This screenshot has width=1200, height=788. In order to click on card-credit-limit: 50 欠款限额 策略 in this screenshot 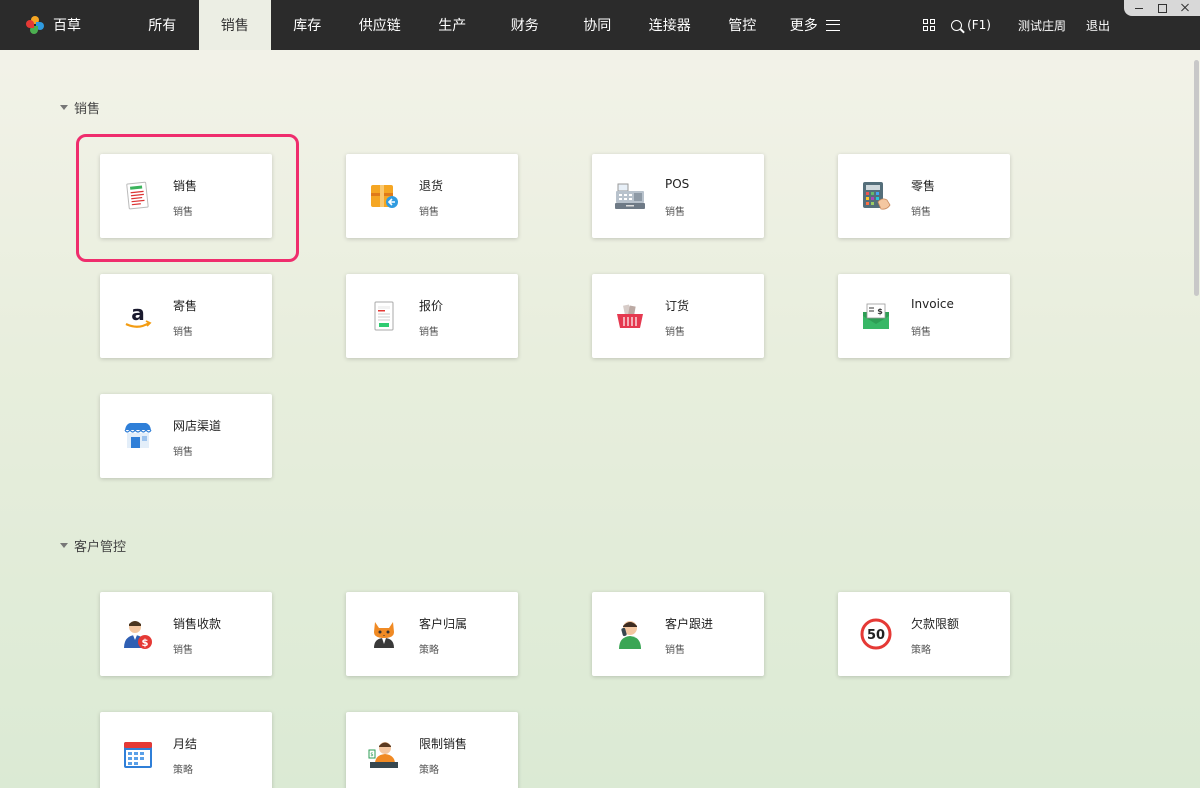, I will do `click(924, 634)`.